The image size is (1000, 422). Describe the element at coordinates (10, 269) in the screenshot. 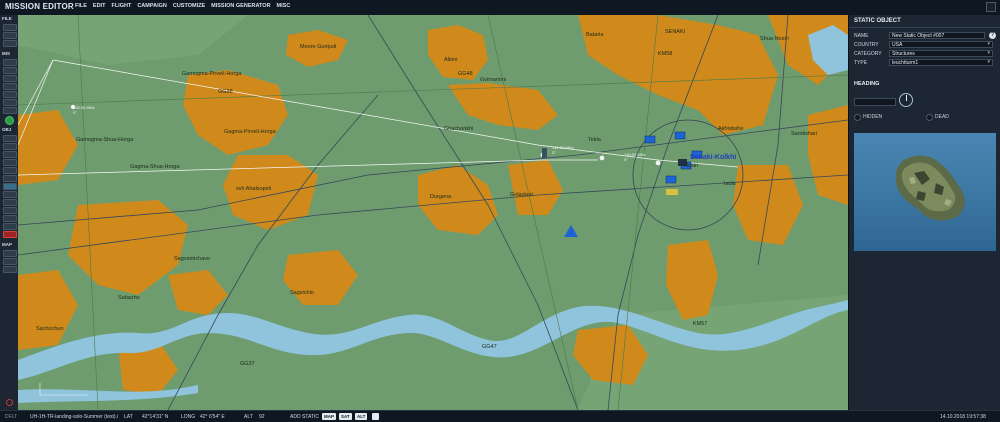

I see `map-zoom-out-tool` at that location.